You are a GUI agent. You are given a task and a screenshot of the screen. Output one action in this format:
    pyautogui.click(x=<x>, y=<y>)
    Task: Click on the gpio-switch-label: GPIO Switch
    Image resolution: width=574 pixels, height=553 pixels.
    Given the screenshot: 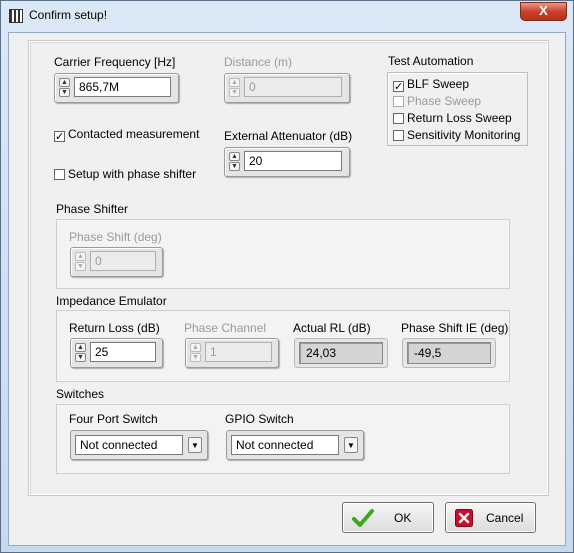 What is the action you would take?
    pyautogui.click(x=259, y=419)
    